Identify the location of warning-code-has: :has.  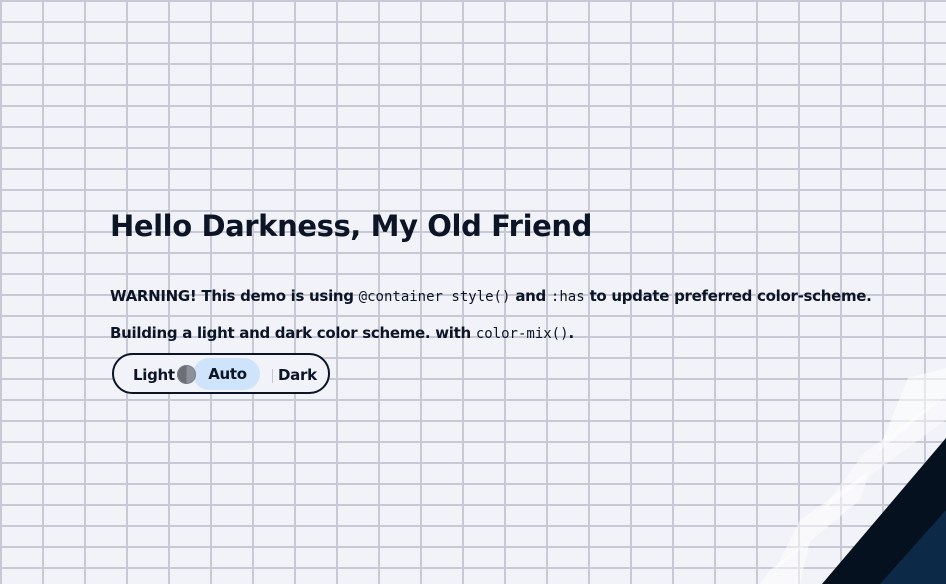
(567, 297).